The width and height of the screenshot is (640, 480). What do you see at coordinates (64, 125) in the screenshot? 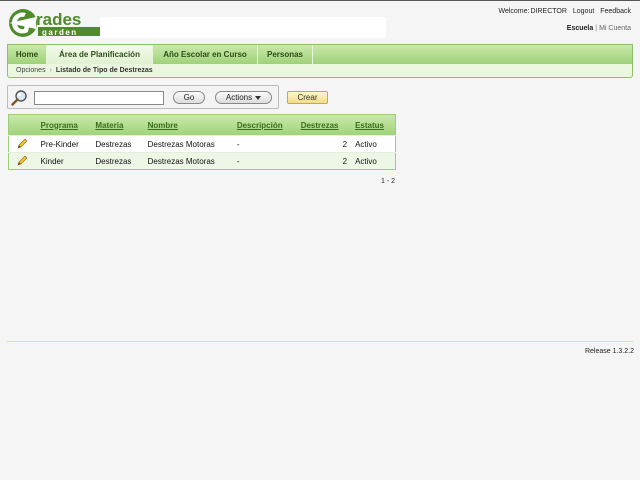
I see `column-header-programa: Programa` at bounding box center [64, 125].